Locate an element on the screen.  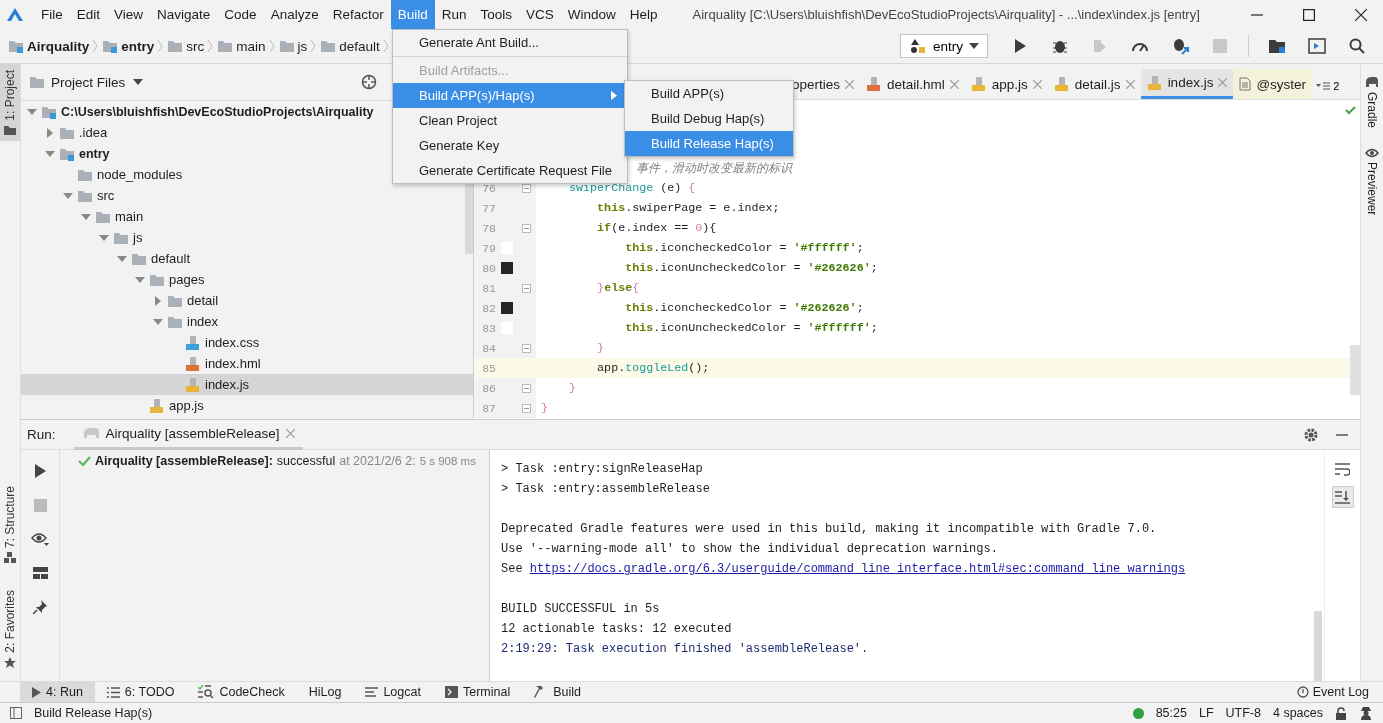
panel-label: Run: is located at coordinates (41, 434).